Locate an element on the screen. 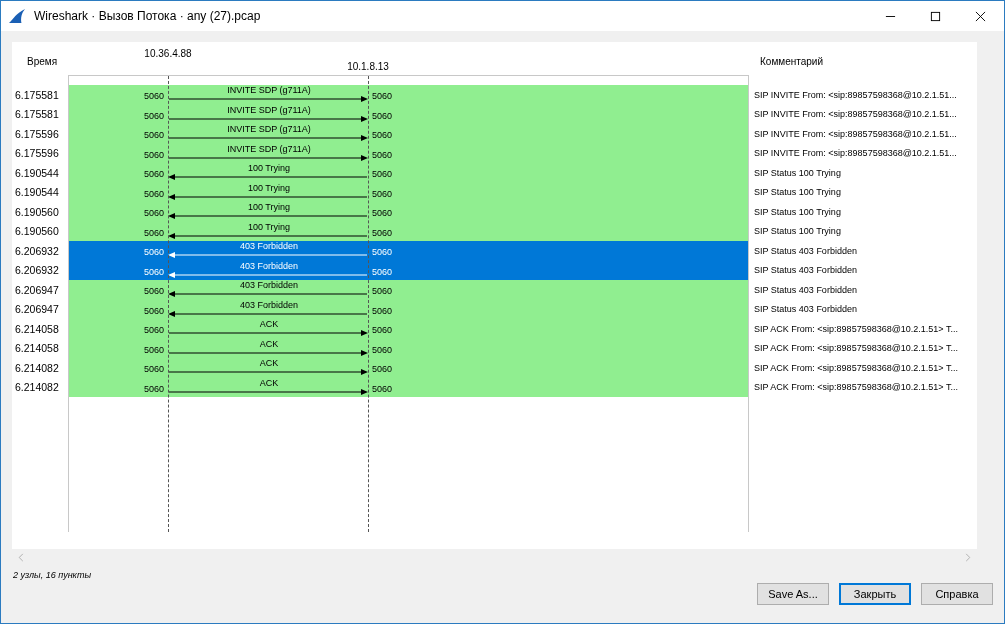 The width and height of the screenshot is (1005, 624). time-cell: 6.206932 is located at coordinates (37, 270).